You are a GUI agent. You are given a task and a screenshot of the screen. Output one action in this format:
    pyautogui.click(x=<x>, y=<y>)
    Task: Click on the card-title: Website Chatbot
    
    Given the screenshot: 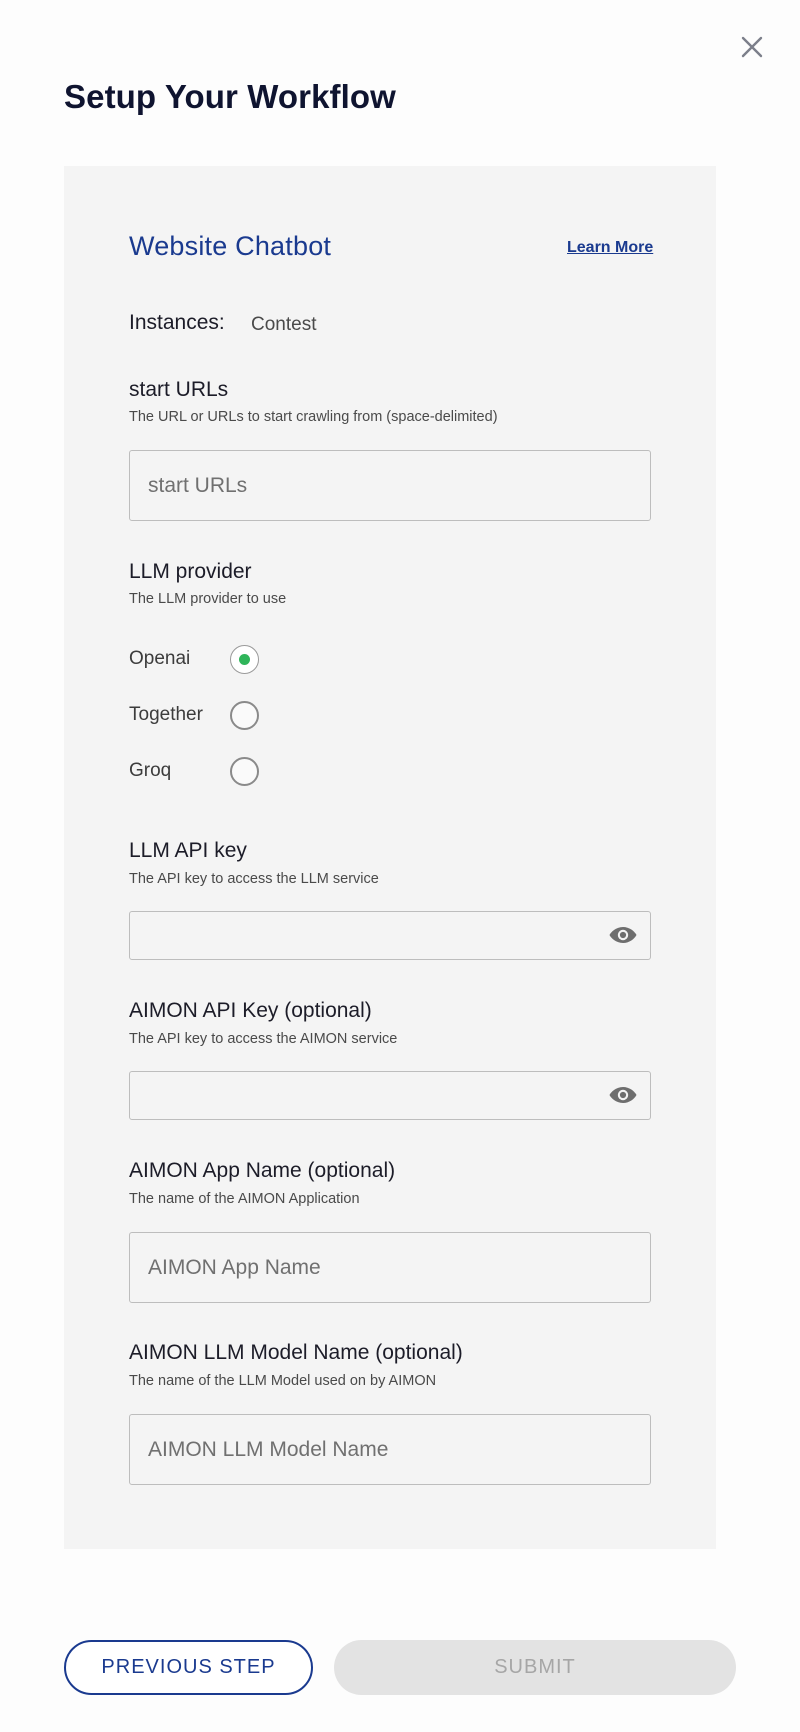 What is the action you would take?
    pyautogui.click(x=230, y=246)
    